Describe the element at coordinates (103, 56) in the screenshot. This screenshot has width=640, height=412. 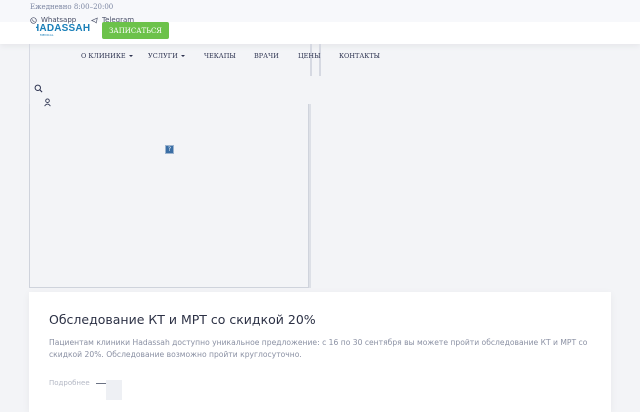
I see `nav-item-label: О КЛИНИКЕ` at that location.